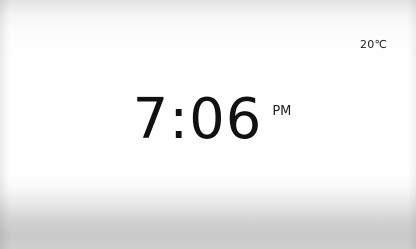  I want to click on temperature-readout: 20℃, so click(373, 44).